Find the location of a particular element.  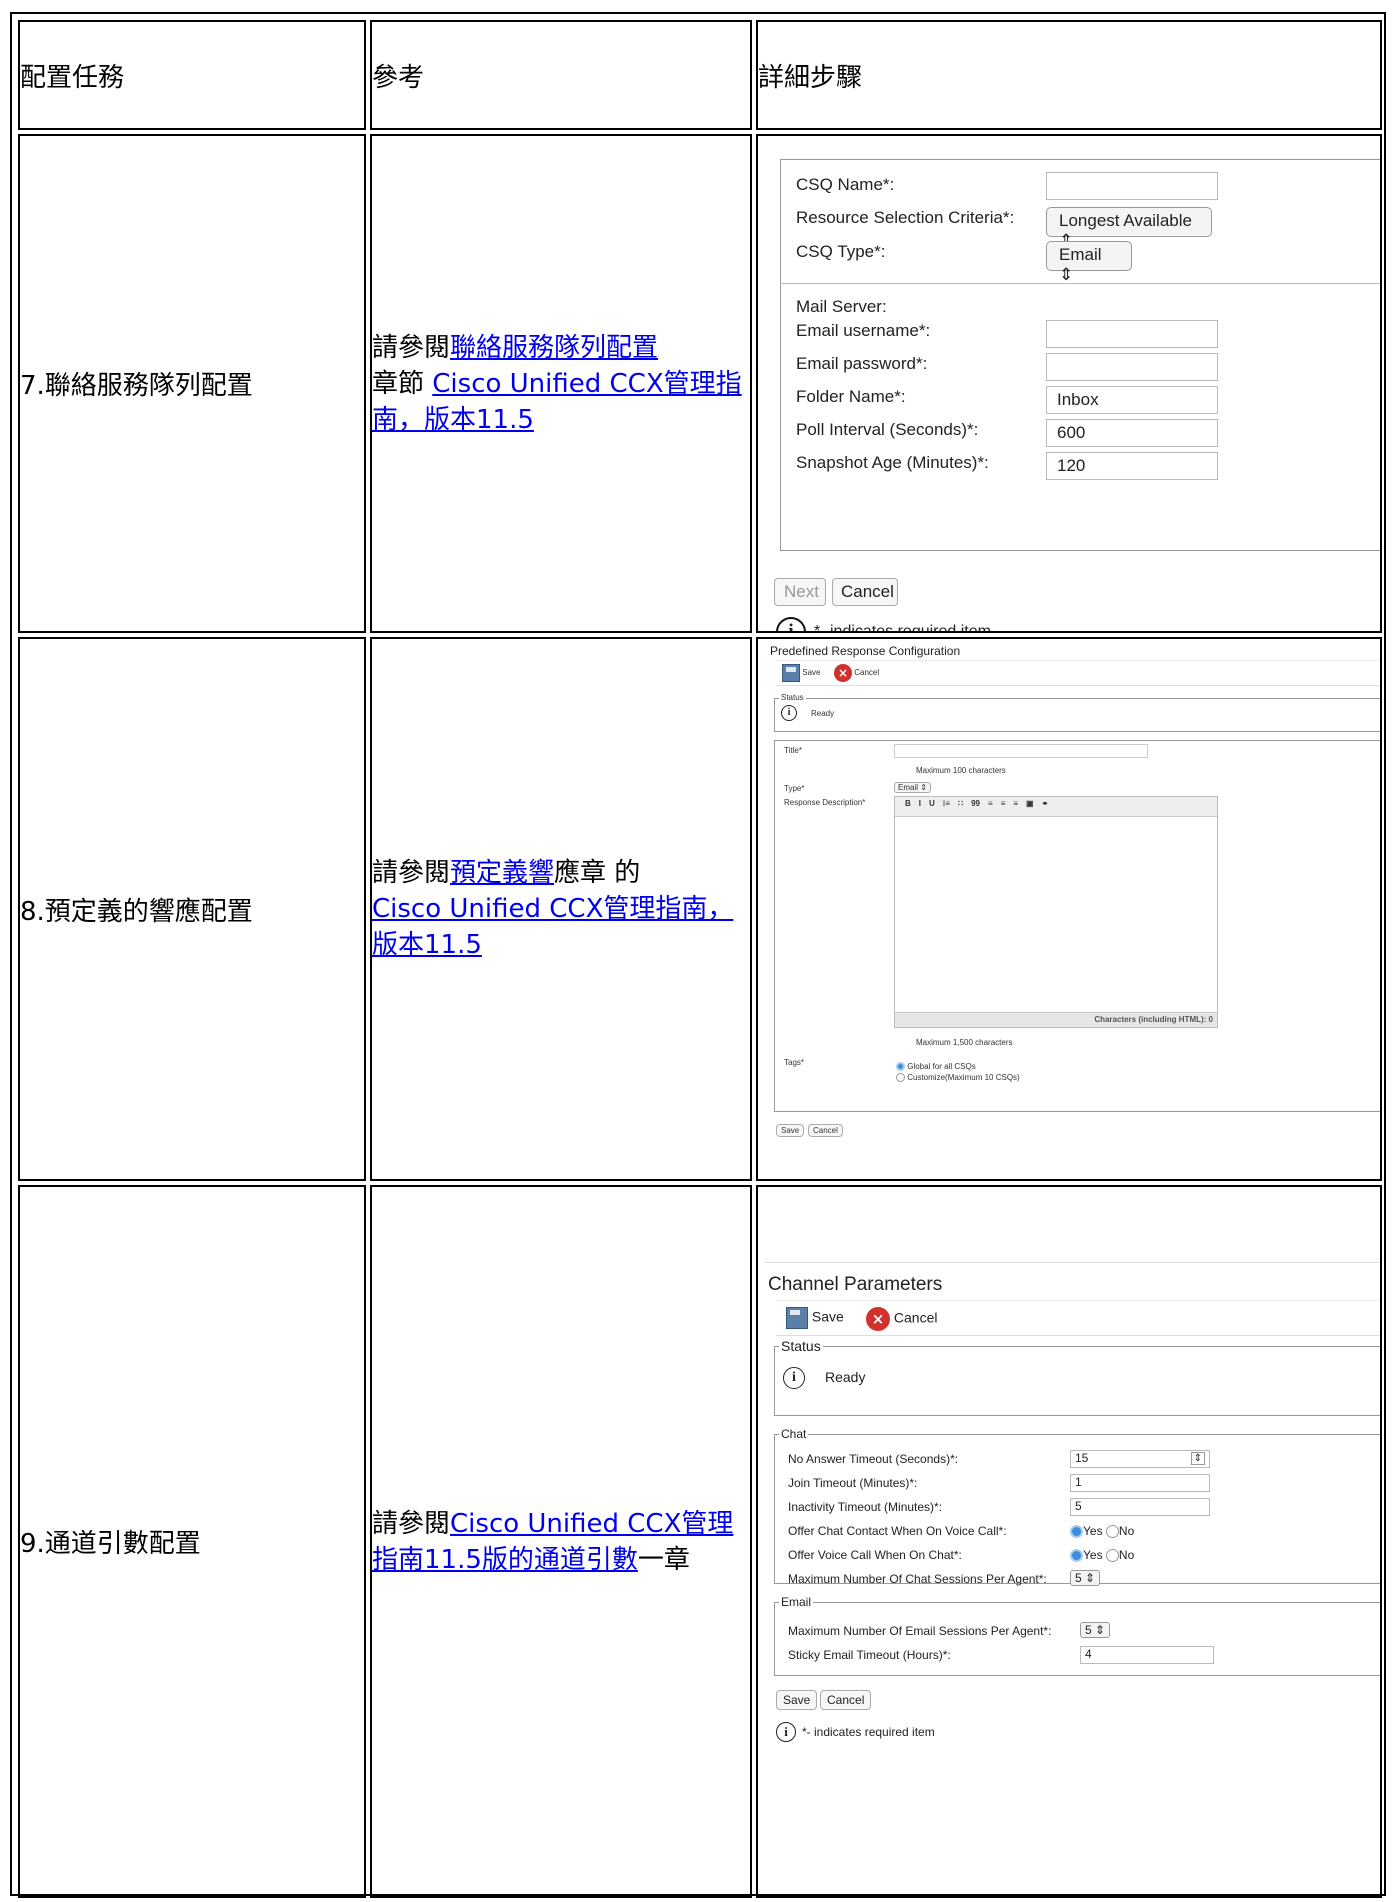

inactivity-timeout-label: Inactivity Timeout (Minutes)*: is located at coordinates (865, 1506).